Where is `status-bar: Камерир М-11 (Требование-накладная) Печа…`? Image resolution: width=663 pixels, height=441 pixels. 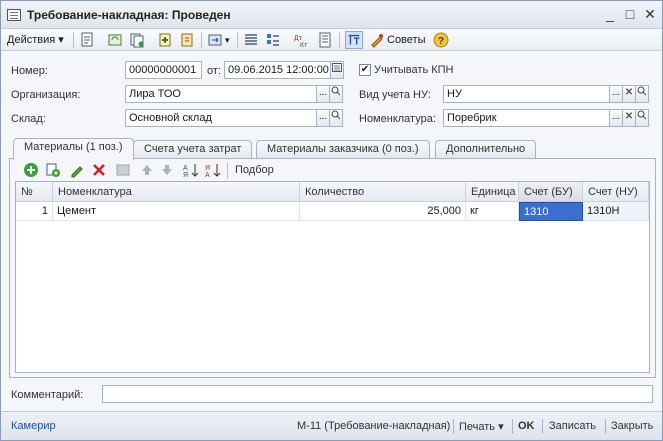
status-bar: Камерир М-11 (Требование-накладная) Печа… is located at coordinates (331, 425).